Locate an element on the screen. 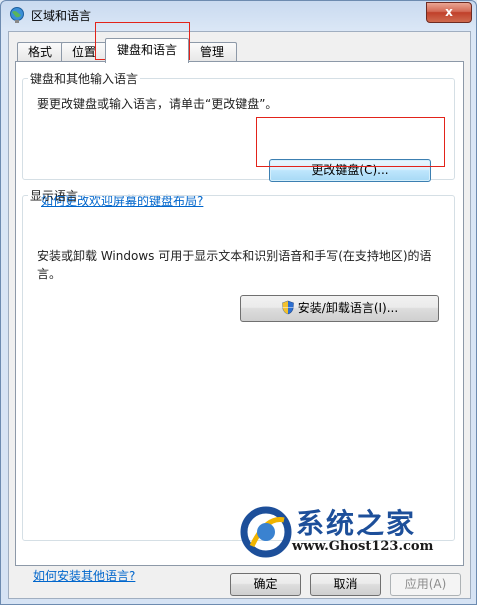 Image resolution: width=477 pixels, height=605 pixels. globe-icon is located at coordinates (17, 15).